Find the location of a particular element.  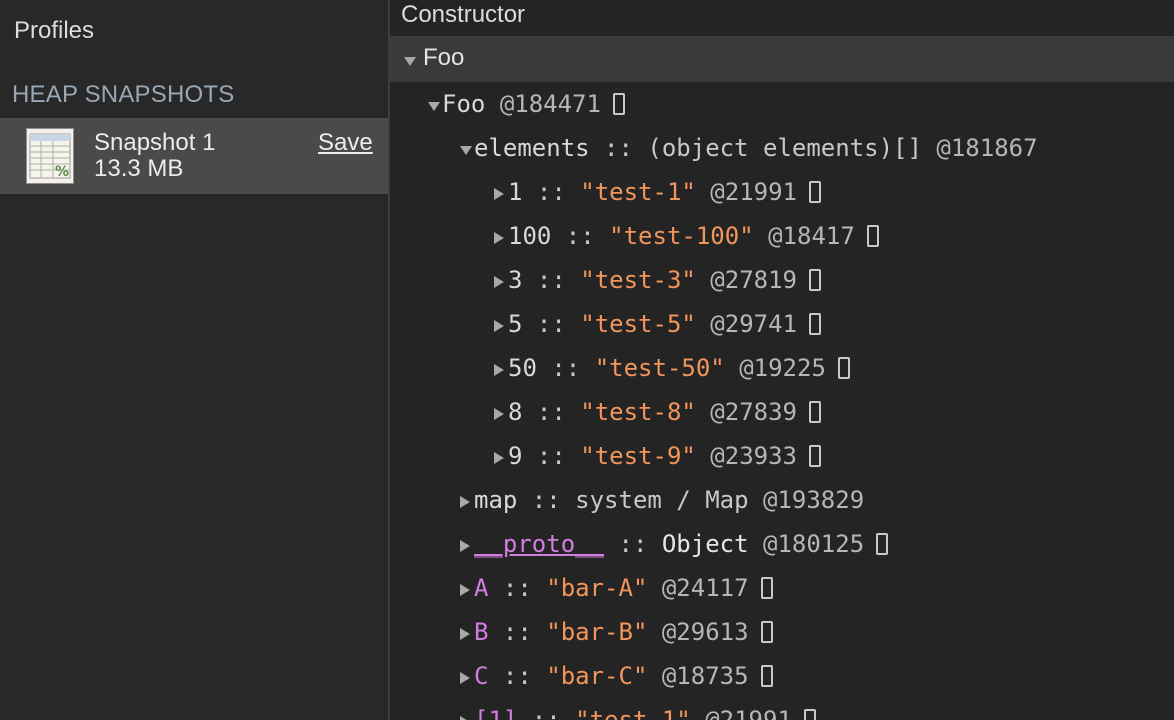

tree-row: C :: "bar-C" @18735 is located at coordinates (782, 676).